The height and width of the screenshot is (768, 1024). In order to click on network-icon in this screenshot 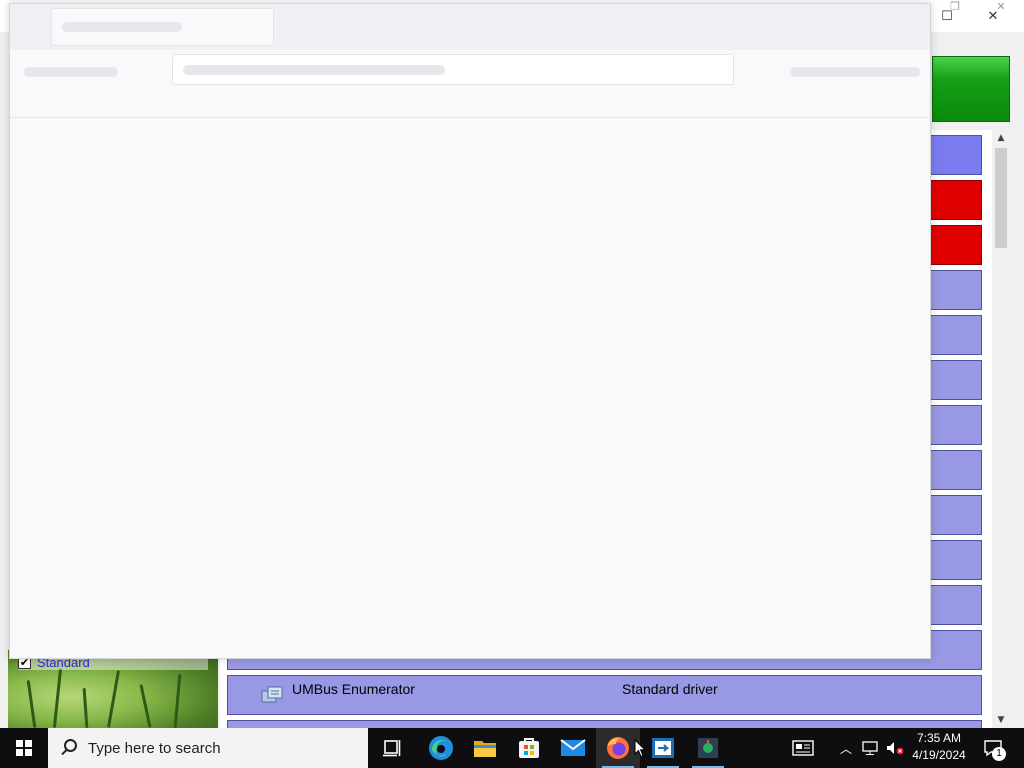, I will do `click(871, 748)`.